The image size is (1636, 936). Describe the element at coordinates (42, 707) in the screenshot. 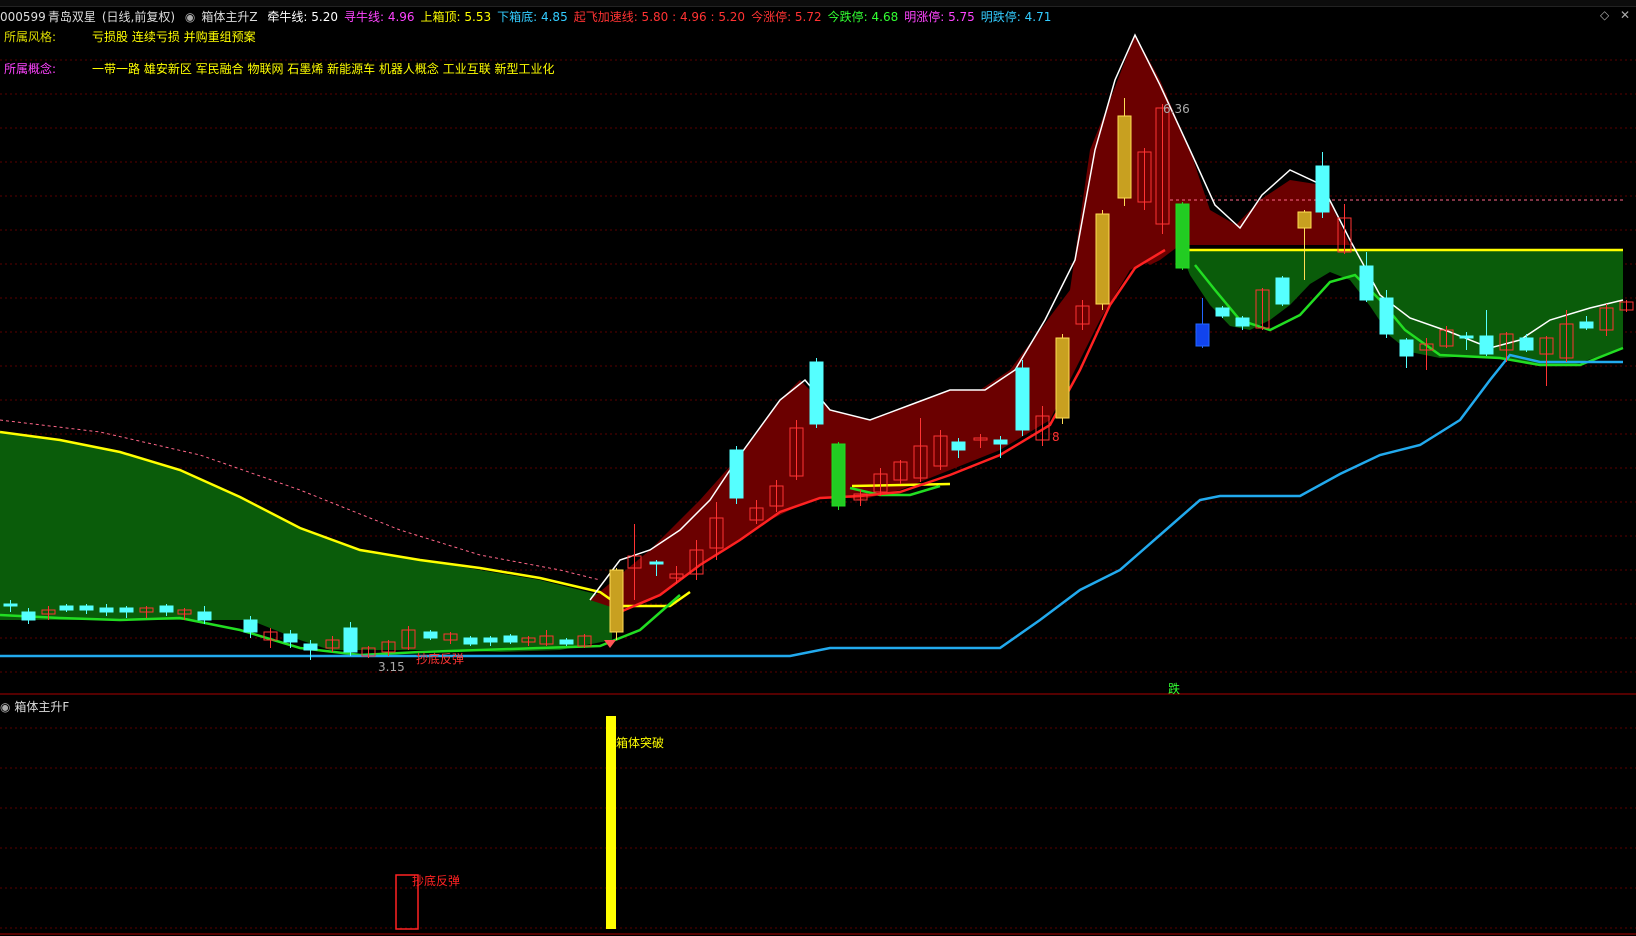

I see `sub-panel-name: 箱体主升F` at that location.